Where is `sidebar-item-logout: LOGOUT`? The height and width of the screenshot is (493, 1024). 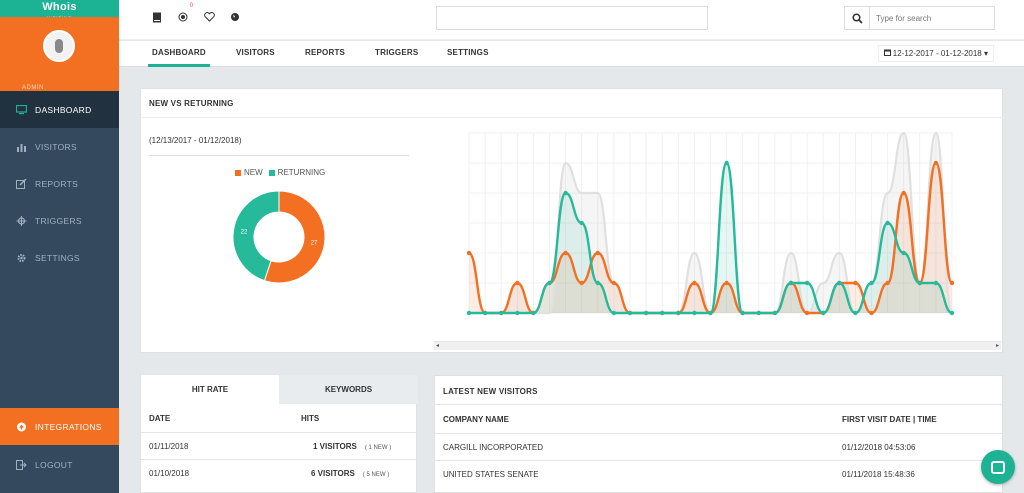 sidebar-item-logout: LOGOUT is located at coordinates (59, 464).